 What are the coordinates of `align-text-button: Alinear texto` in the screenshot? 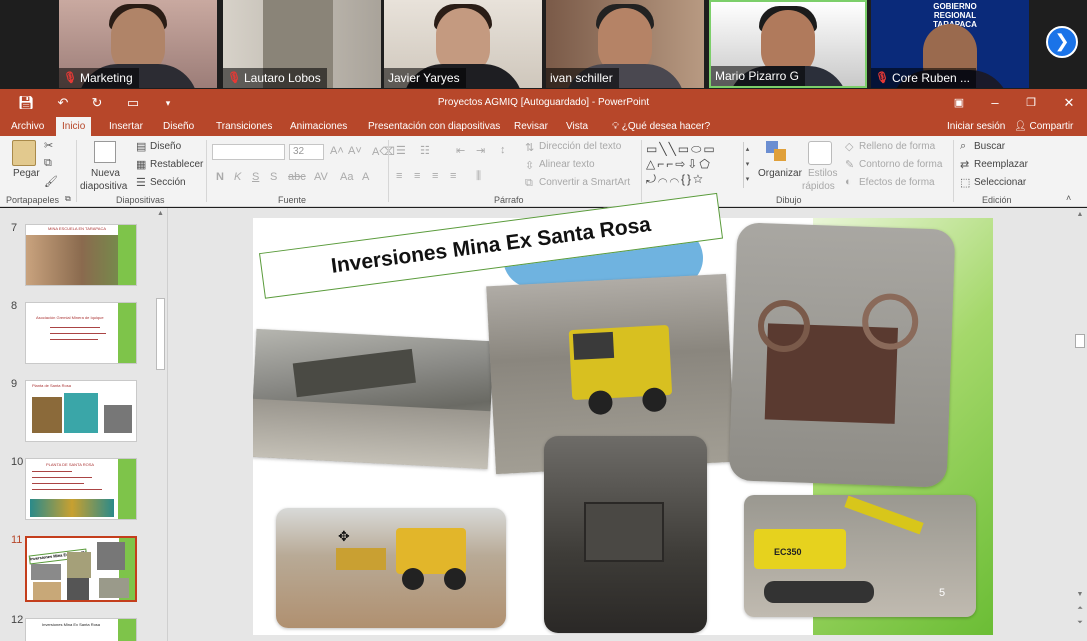 It's located at (567, 164).